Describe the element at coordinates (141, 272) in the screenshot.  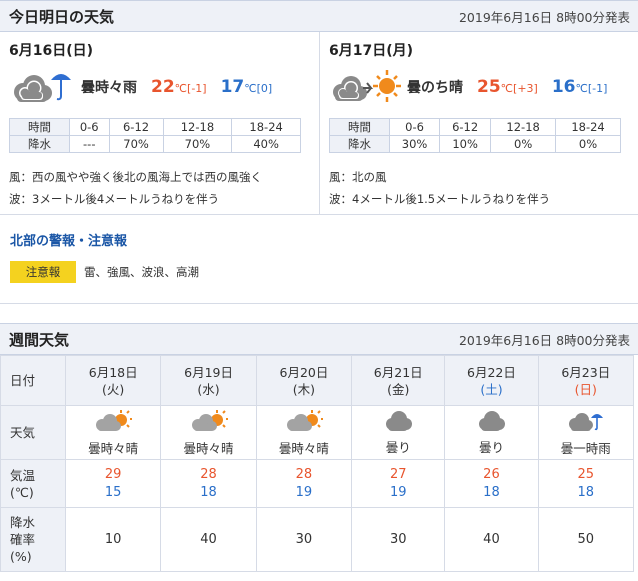
I see `advisory-text: 雷、強風、波浪、高潮` at that location.